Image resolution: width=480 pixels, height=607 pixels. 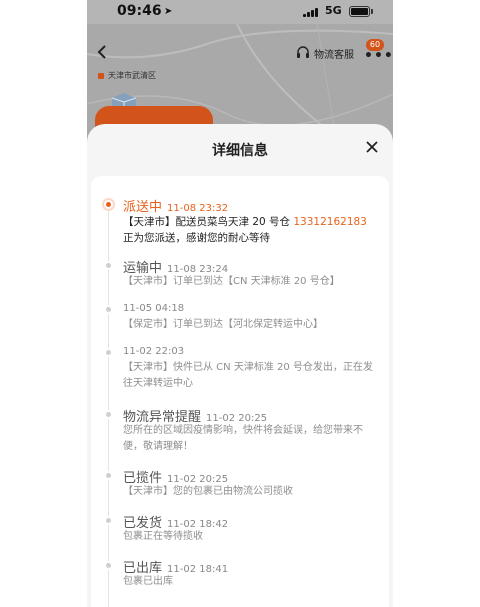 I want to click on event-time: 11-02 22:03, so click(x=154, y=351).